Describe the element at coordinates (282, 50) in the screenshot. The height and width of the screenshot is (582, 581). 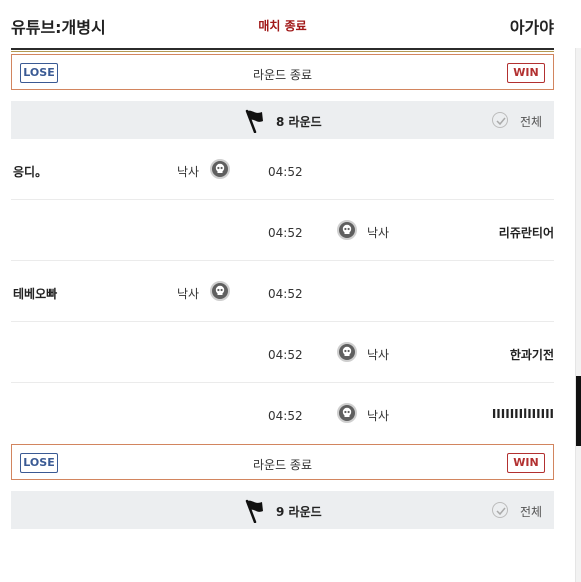
I see `header-divider` at that location.